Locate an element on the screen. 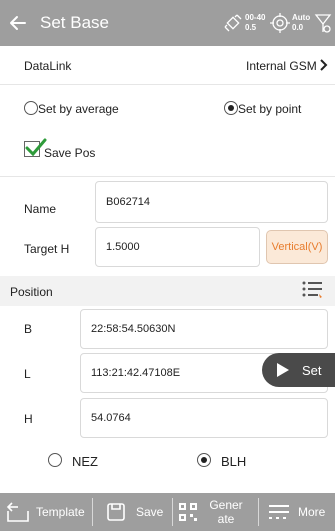 The width and height of the screenshot is (335, 531). datalink-value: Internal GSM is located at coordinates (281, 66).